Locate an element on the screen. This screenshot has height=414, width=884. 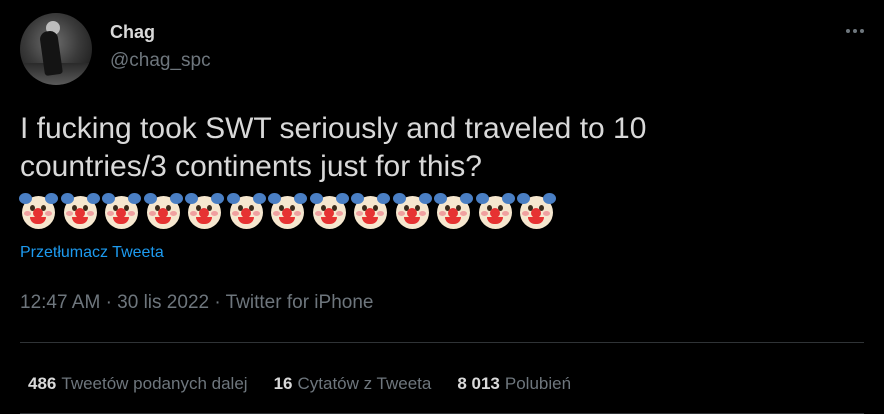
tweet-date: 30 lis 2022 is located at coordinates (163, 302).